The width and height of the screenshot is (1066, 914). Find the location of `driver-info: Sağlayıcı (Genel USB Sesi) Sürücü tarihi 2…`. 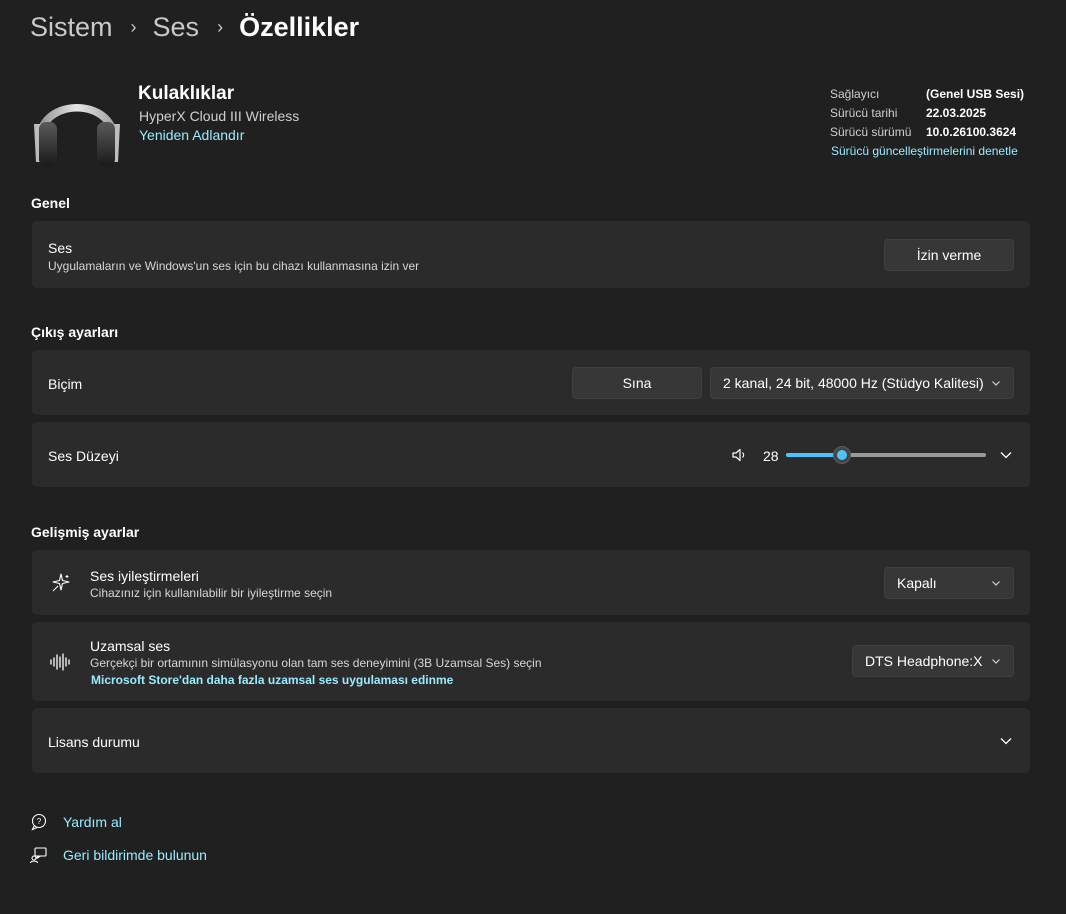

driver-info: Sağlayıcı (Genel USB Sesi) Sürücü tarihi 2… is located at coordinates (927, 112).